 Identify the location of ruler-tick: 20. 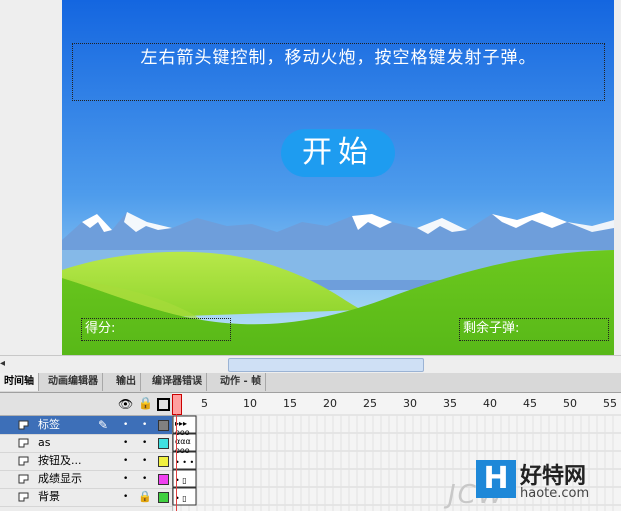
(330, 403).